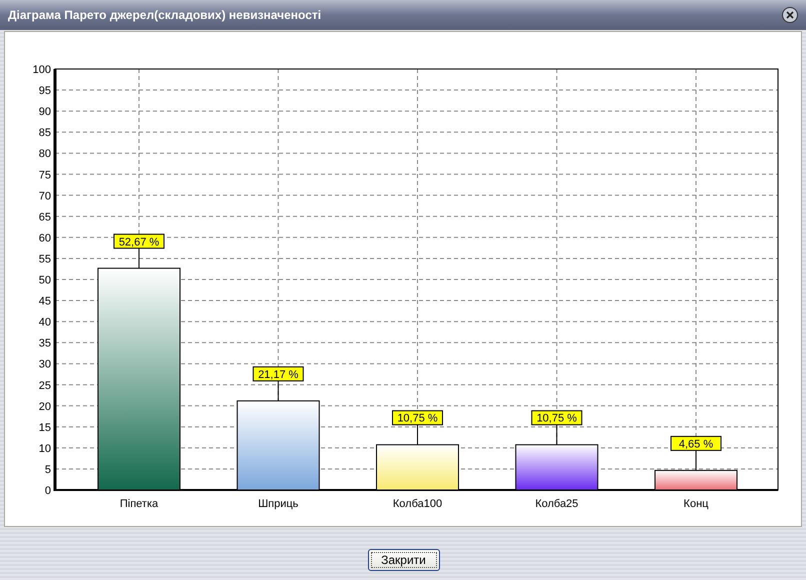  I want to click on x-tick-label: Піпетка, so click(139, 504).